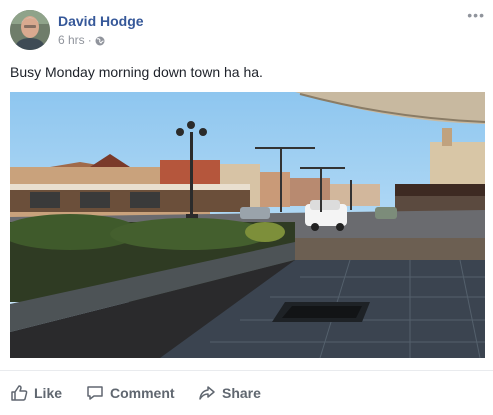  Describe the element at coordinates (207, 393) in the screenshot. I see `share-icon` at that location.